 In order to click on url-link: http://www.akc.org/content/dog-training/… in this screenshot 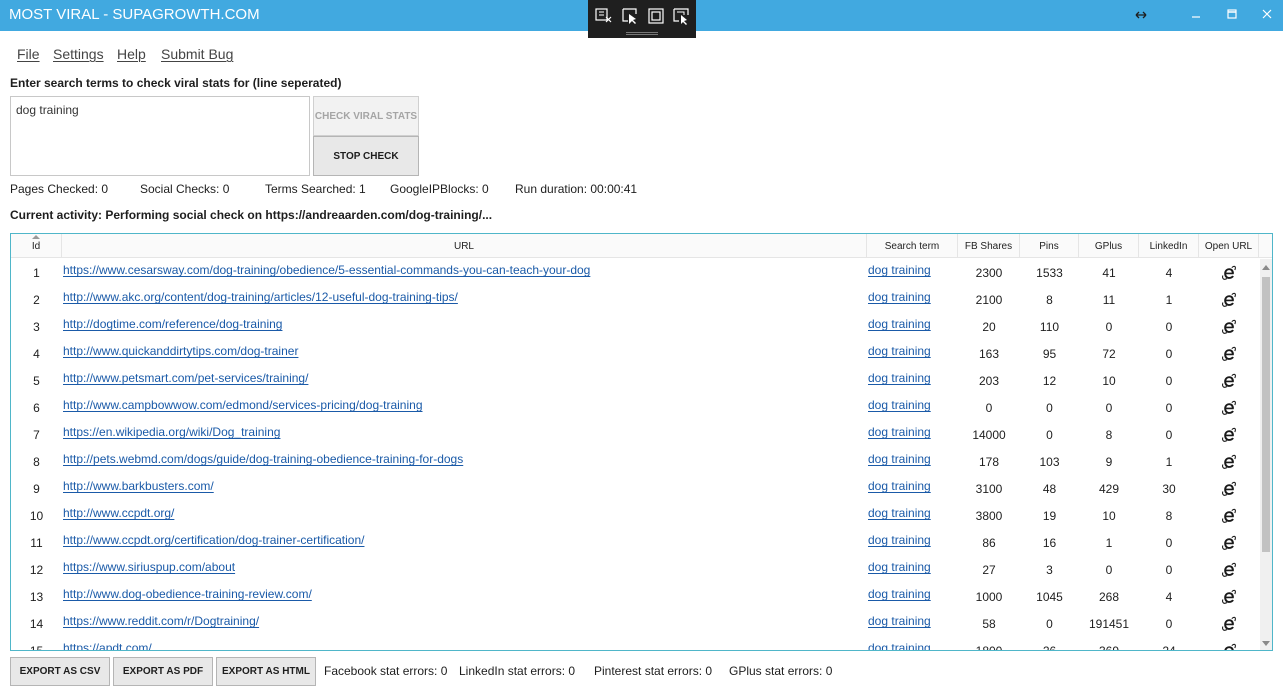, I will do `click(260, 297)`.